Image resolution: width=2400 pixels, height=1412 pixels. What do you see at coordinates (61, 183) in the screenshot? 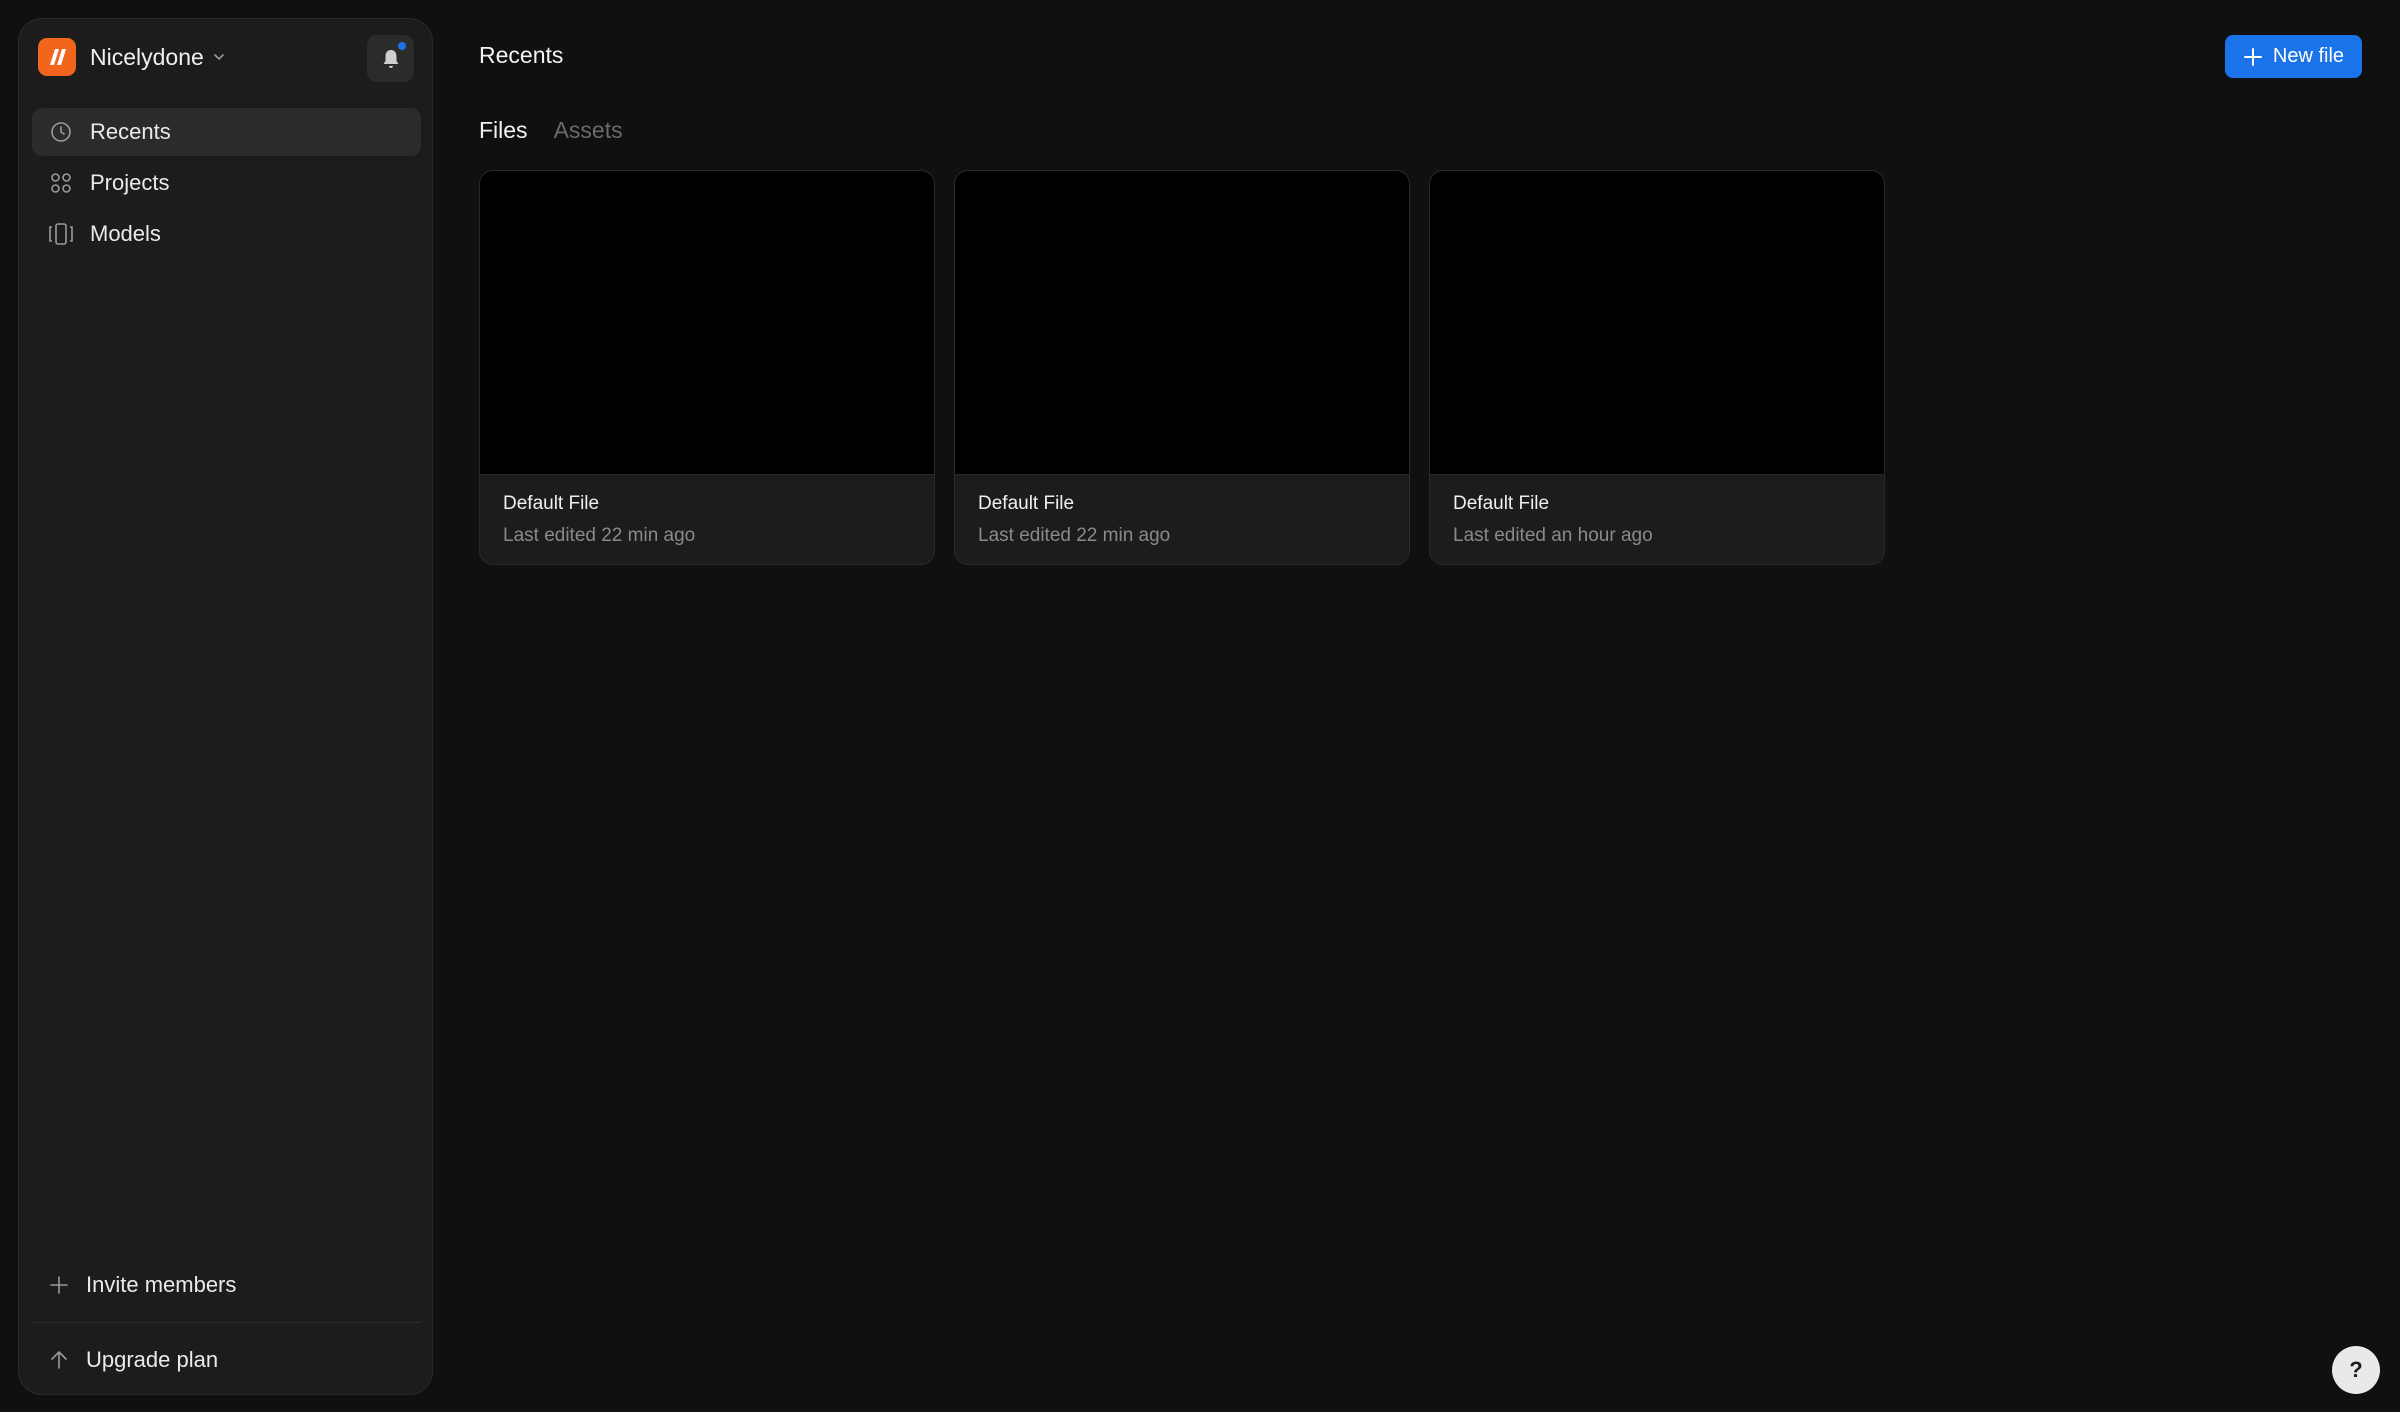
I see `grid-icon` at bounding box center [61, 183].